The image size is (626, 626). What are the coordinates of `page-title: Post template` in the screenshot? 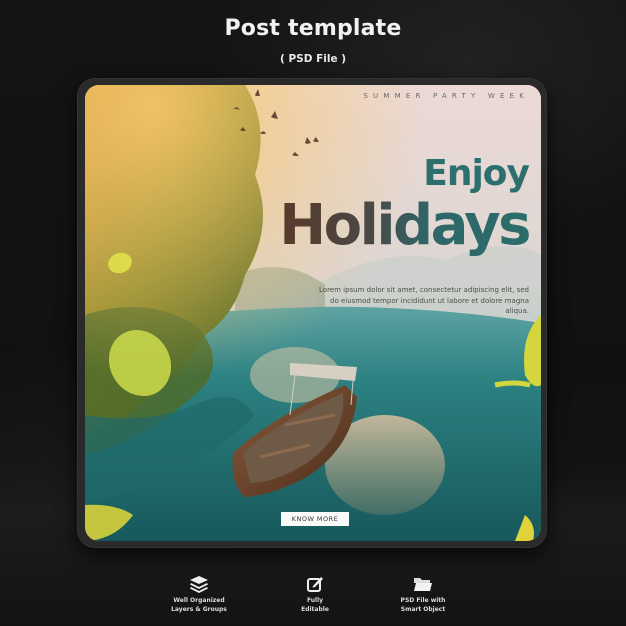 It's located at (313, 28).